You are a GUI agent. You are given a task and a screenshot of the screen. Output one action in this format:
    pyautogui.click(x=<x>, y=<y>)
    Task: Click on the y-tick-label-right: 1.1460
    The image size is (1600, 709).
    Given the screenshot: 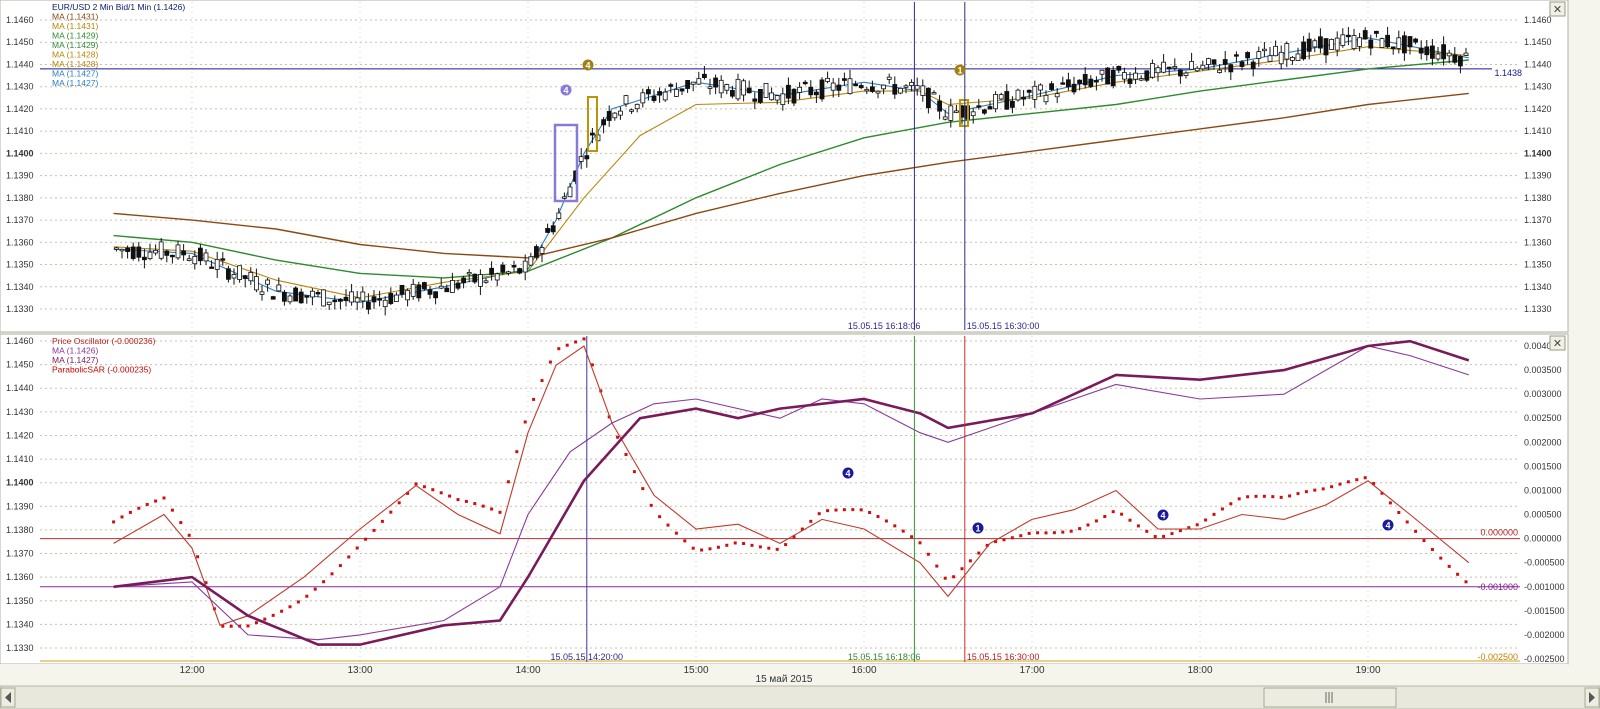 What is the action you would take?
    pyautogui.click(x=1538, y=20)
    